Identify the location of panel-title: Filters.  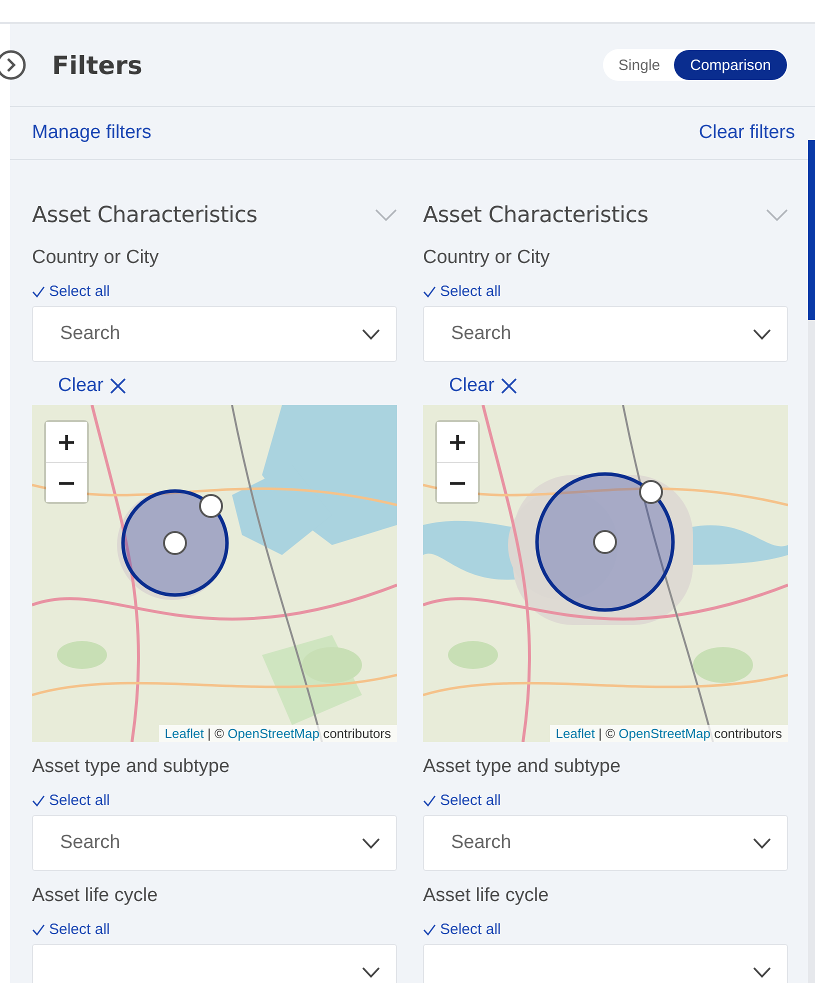
(98, 65).